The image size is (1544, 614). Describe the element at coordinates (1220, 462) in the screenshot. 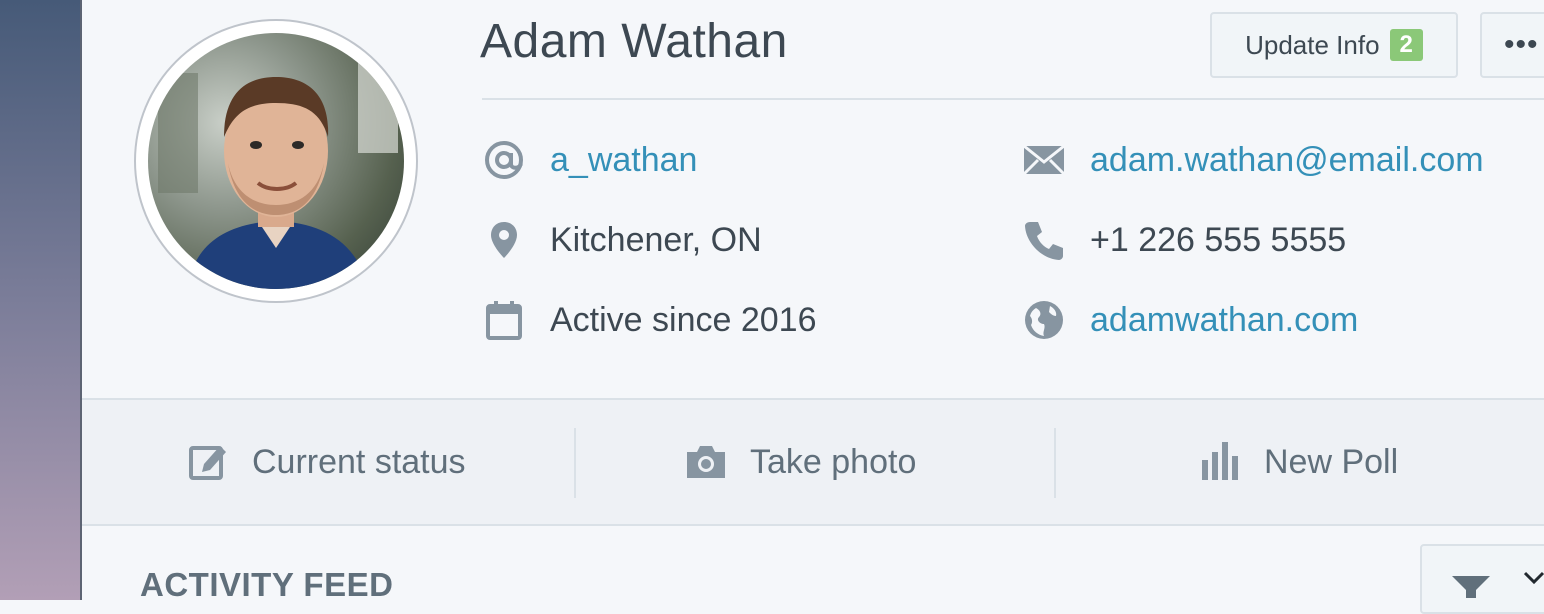

I see `bar-chart-icon` at that location.